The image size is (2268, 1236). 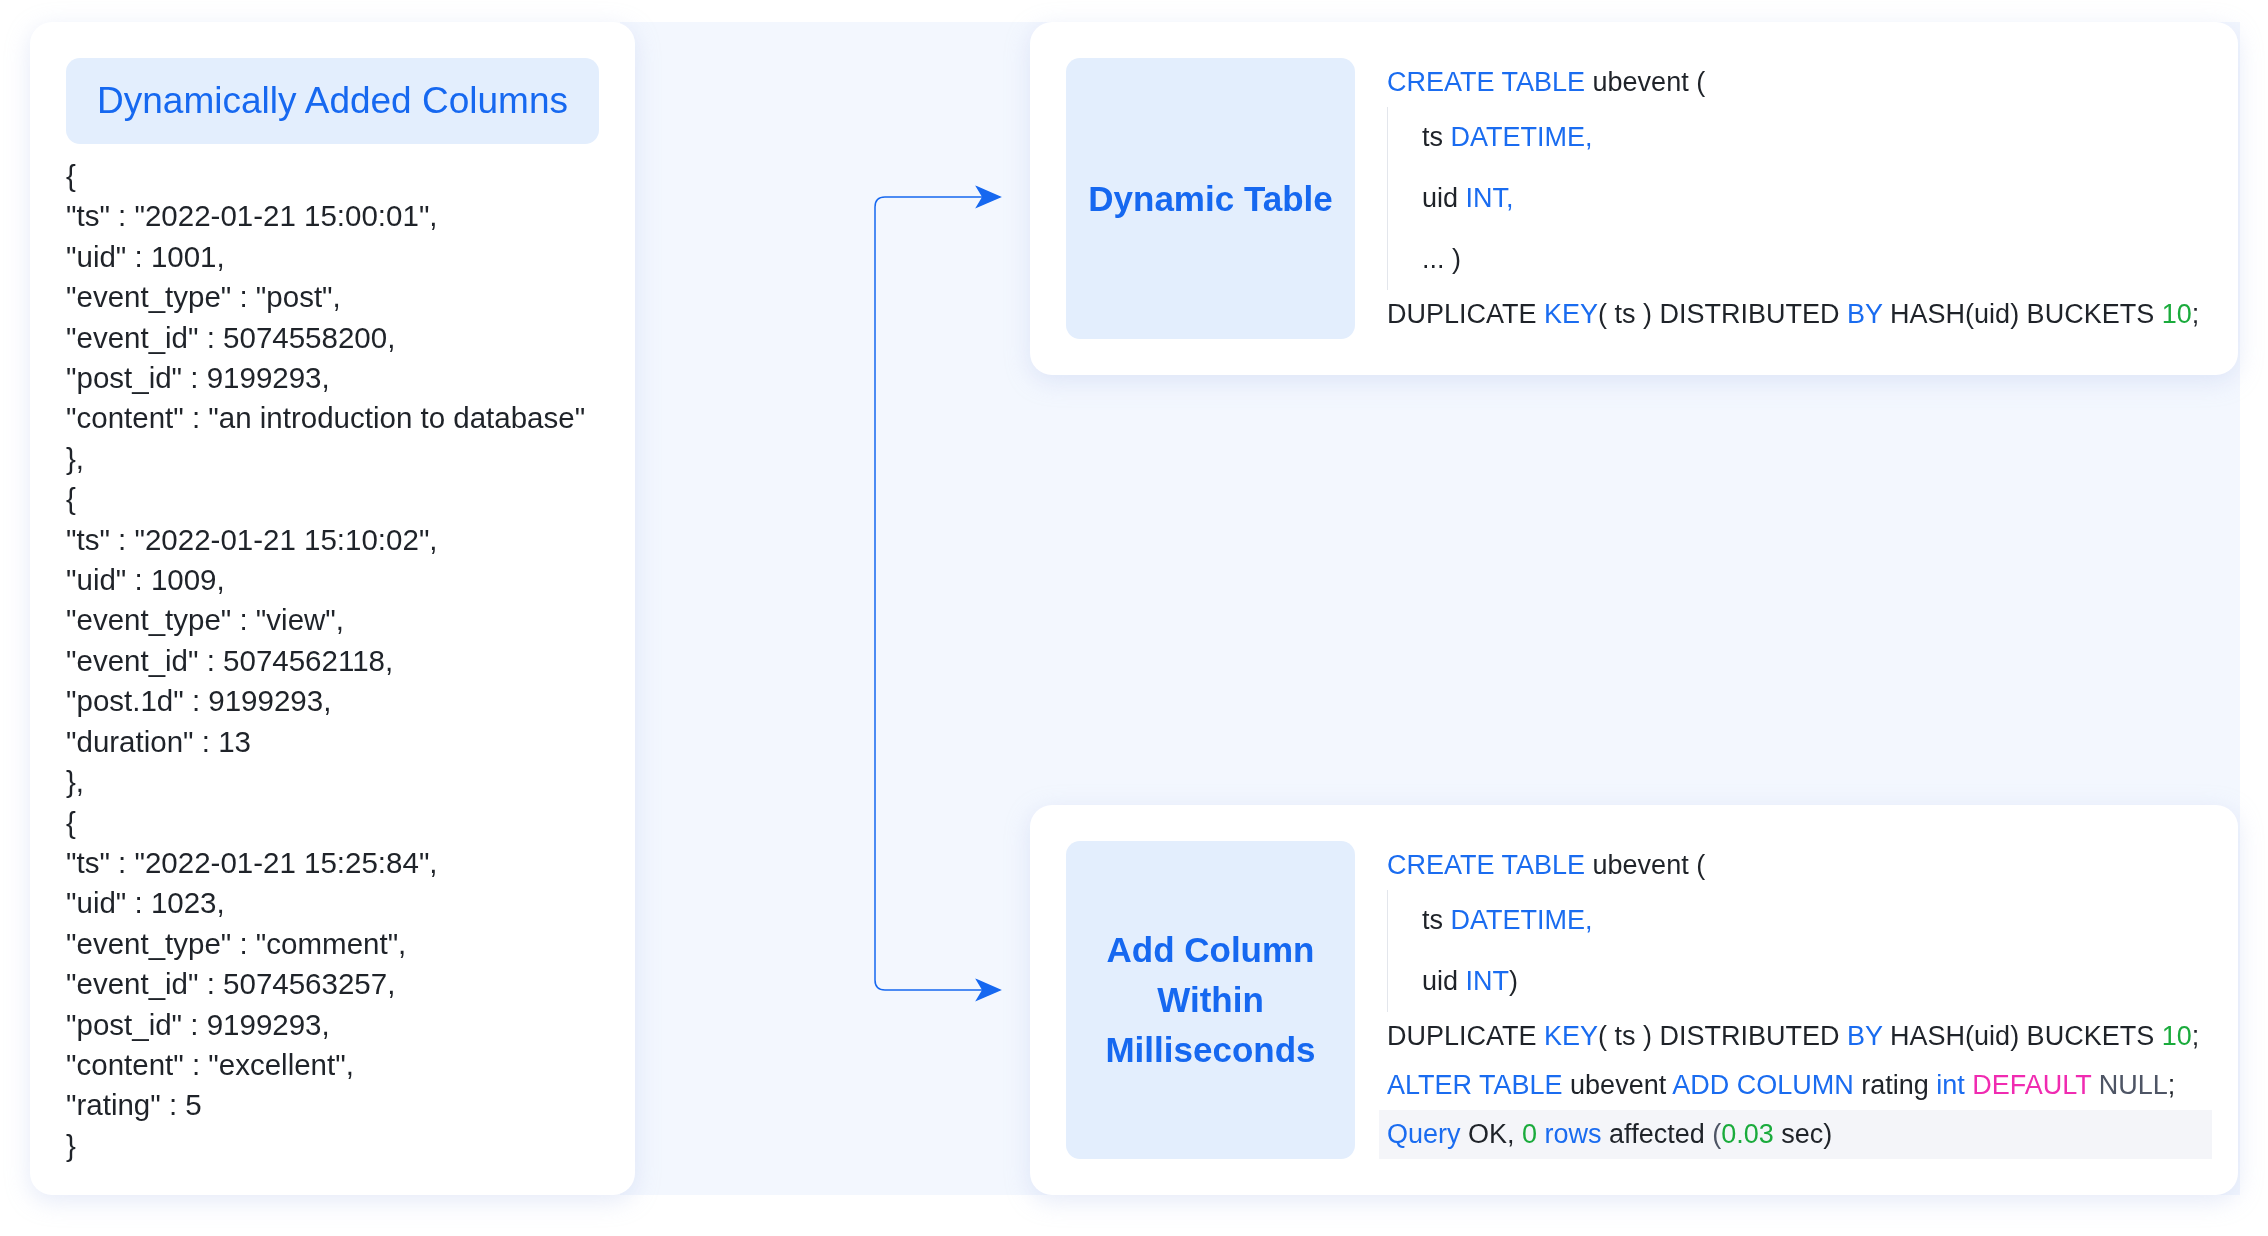 I want to click on code-line: uid INT), so click(x=1799, y=981).